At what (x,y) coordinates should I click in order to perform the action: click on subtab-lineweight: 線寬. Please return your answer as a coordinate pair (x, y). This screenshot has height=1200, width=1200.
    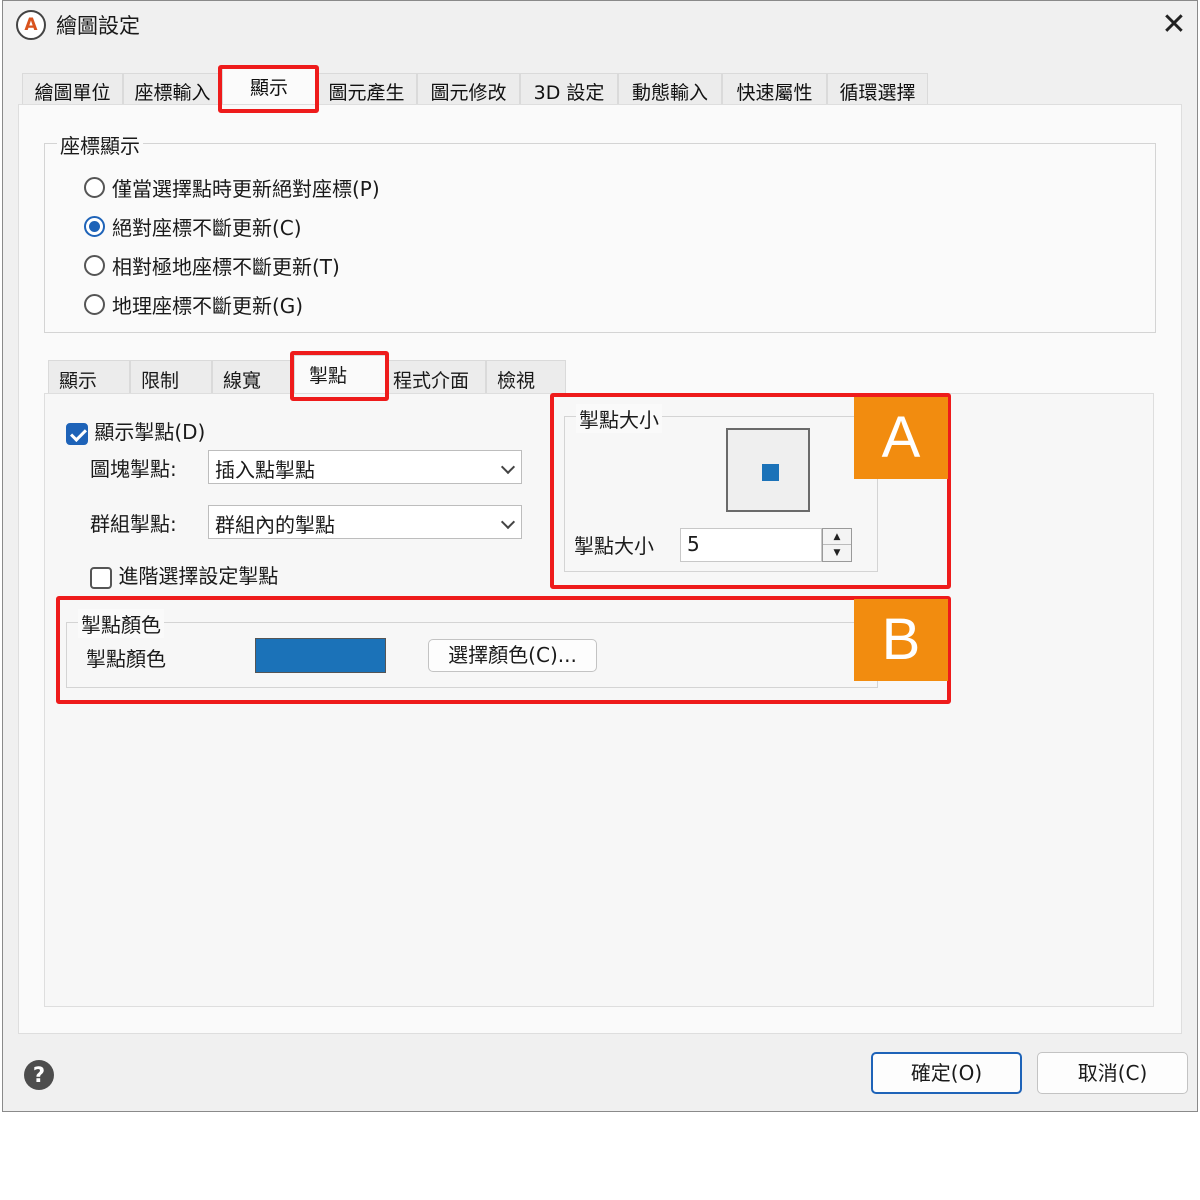
    Looking at the image, I should click on (253, 377).